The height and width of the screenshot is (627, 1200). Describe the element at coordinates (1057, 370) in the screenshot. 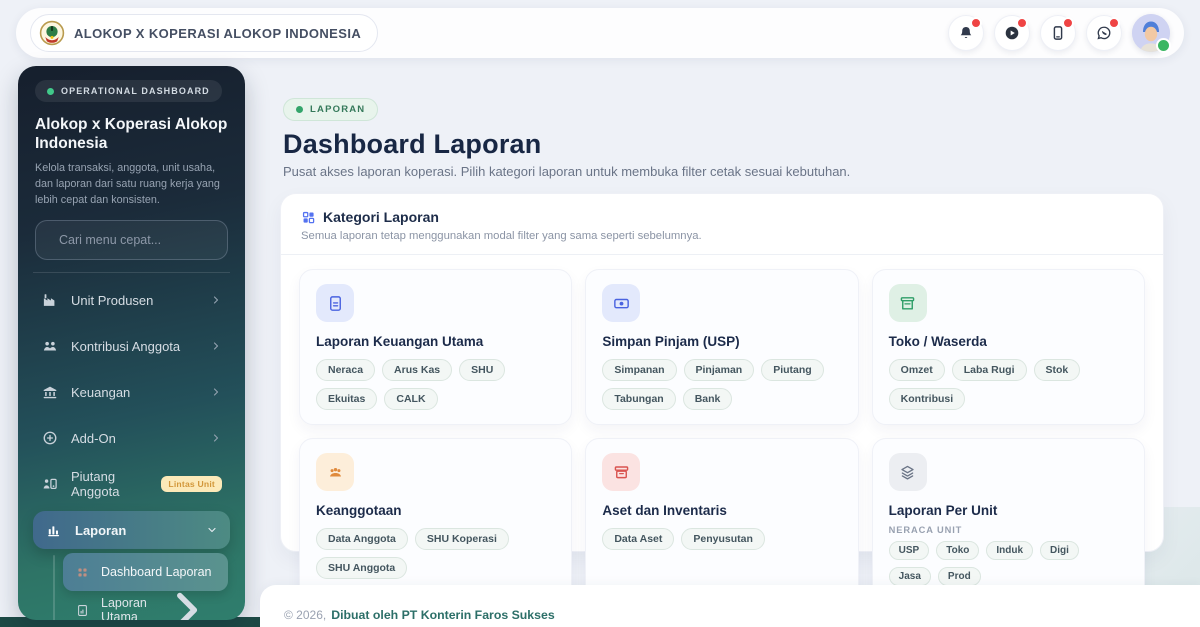

I see `chip: Stok` at that location.